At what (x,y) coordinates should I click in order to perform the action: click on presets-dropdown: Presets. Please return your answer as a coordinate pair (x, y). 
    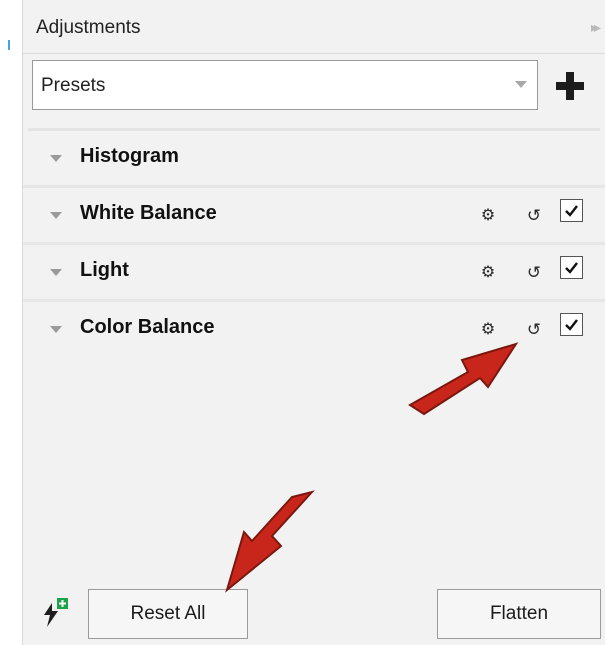
    Looking at the image, I should click on (285, 85).